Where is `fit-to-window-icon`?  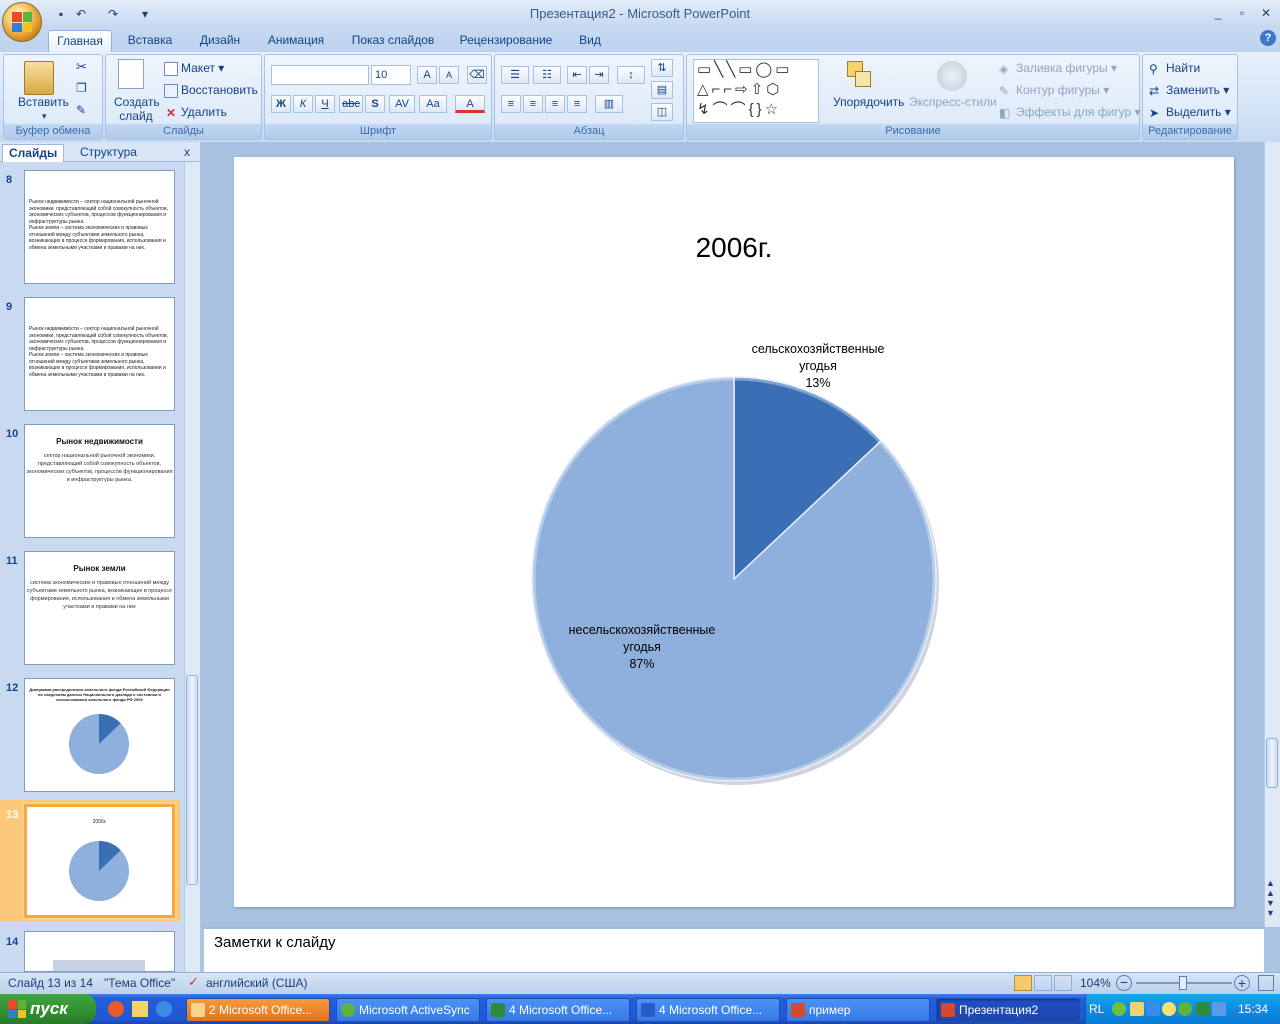
fit-to-window-icon is located at coordinates (1266, 983).